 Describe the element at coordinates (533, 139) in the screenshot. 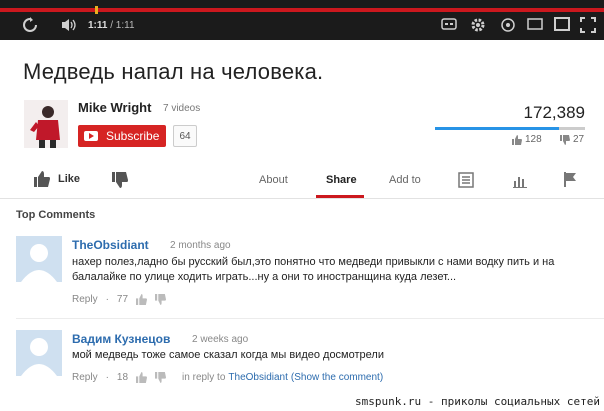

I see `like-count: 128` at that location.